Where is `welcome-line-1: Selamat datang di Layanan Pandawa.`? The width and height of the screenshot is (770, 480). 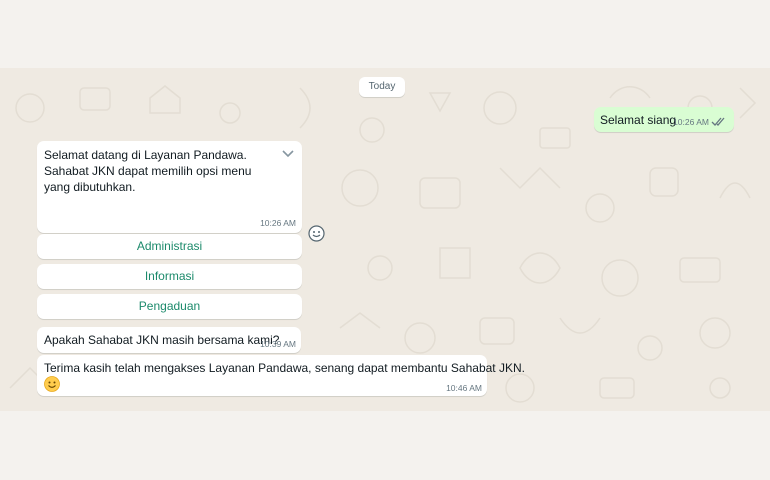 welcome-line-1: Selamat datang di Layanan Pandawa. is located at coordinates (145, 155).